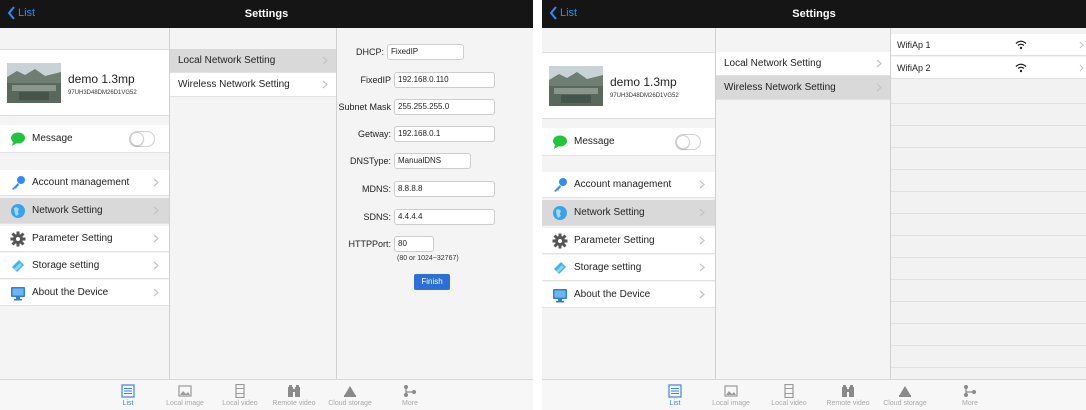 This screenshot has width=1086, height=410. Describe the element at coordinates (67, 210) in the screenshot. I see `menu-label: Network Setting` at that location.